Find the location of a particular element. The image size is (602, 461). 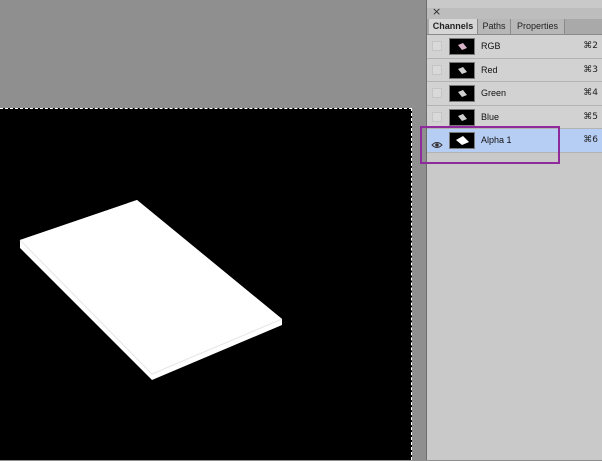

channel-label: RGB is located at coordinates (491, 46).